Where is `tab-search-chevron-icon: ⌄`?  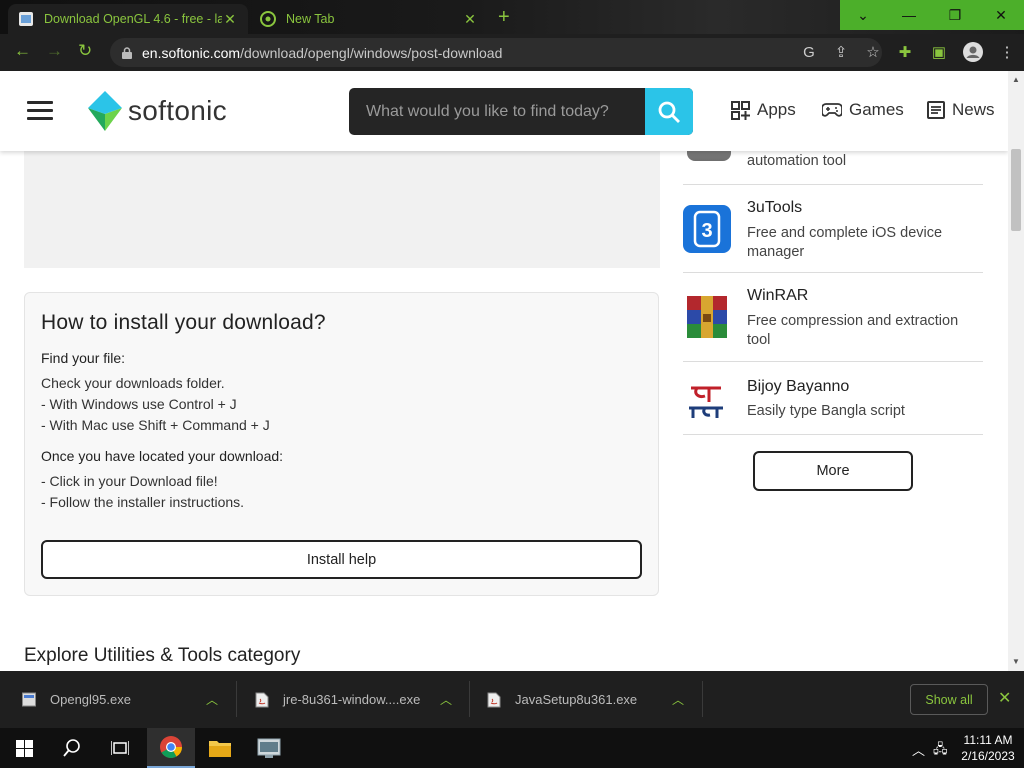
tab-search-chevron-icon: ⌄ is located at coordinates (863, 15).